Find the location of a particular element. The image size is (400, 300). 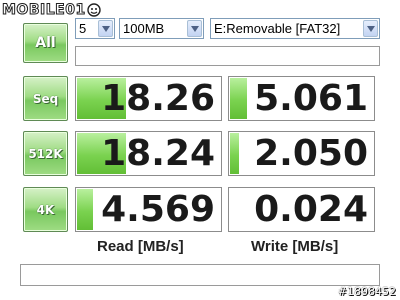

512k-read-result: 18.24 is located at coordinates (148, 153).